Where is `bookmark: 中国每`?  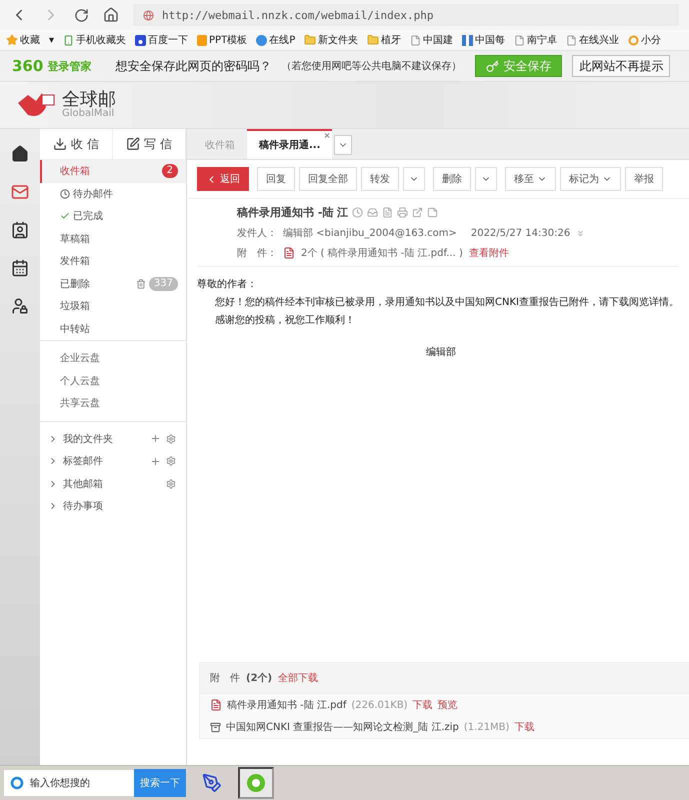
bookmark: 中国每 is located at coordinates (484, 40).